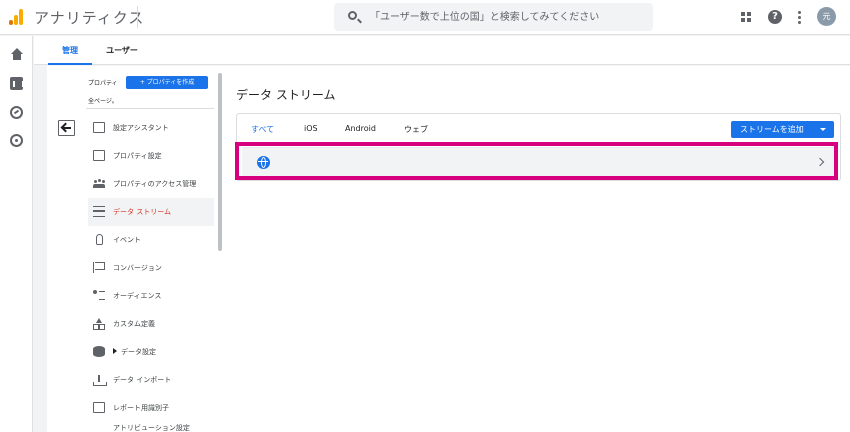  I want to click on explore-icon, so click(16, 112).